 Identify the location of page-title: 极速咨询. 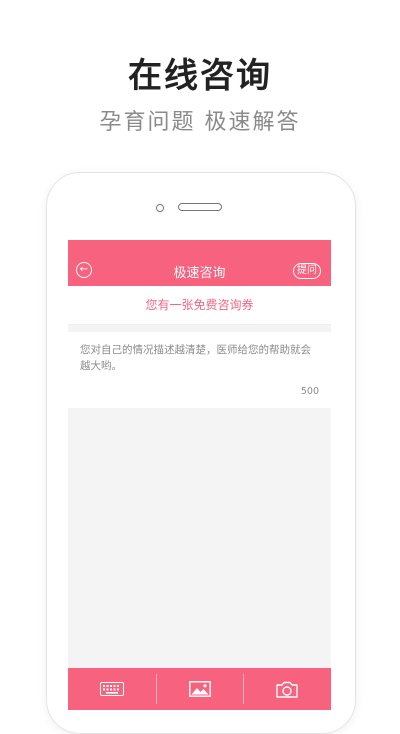
(199, 273).